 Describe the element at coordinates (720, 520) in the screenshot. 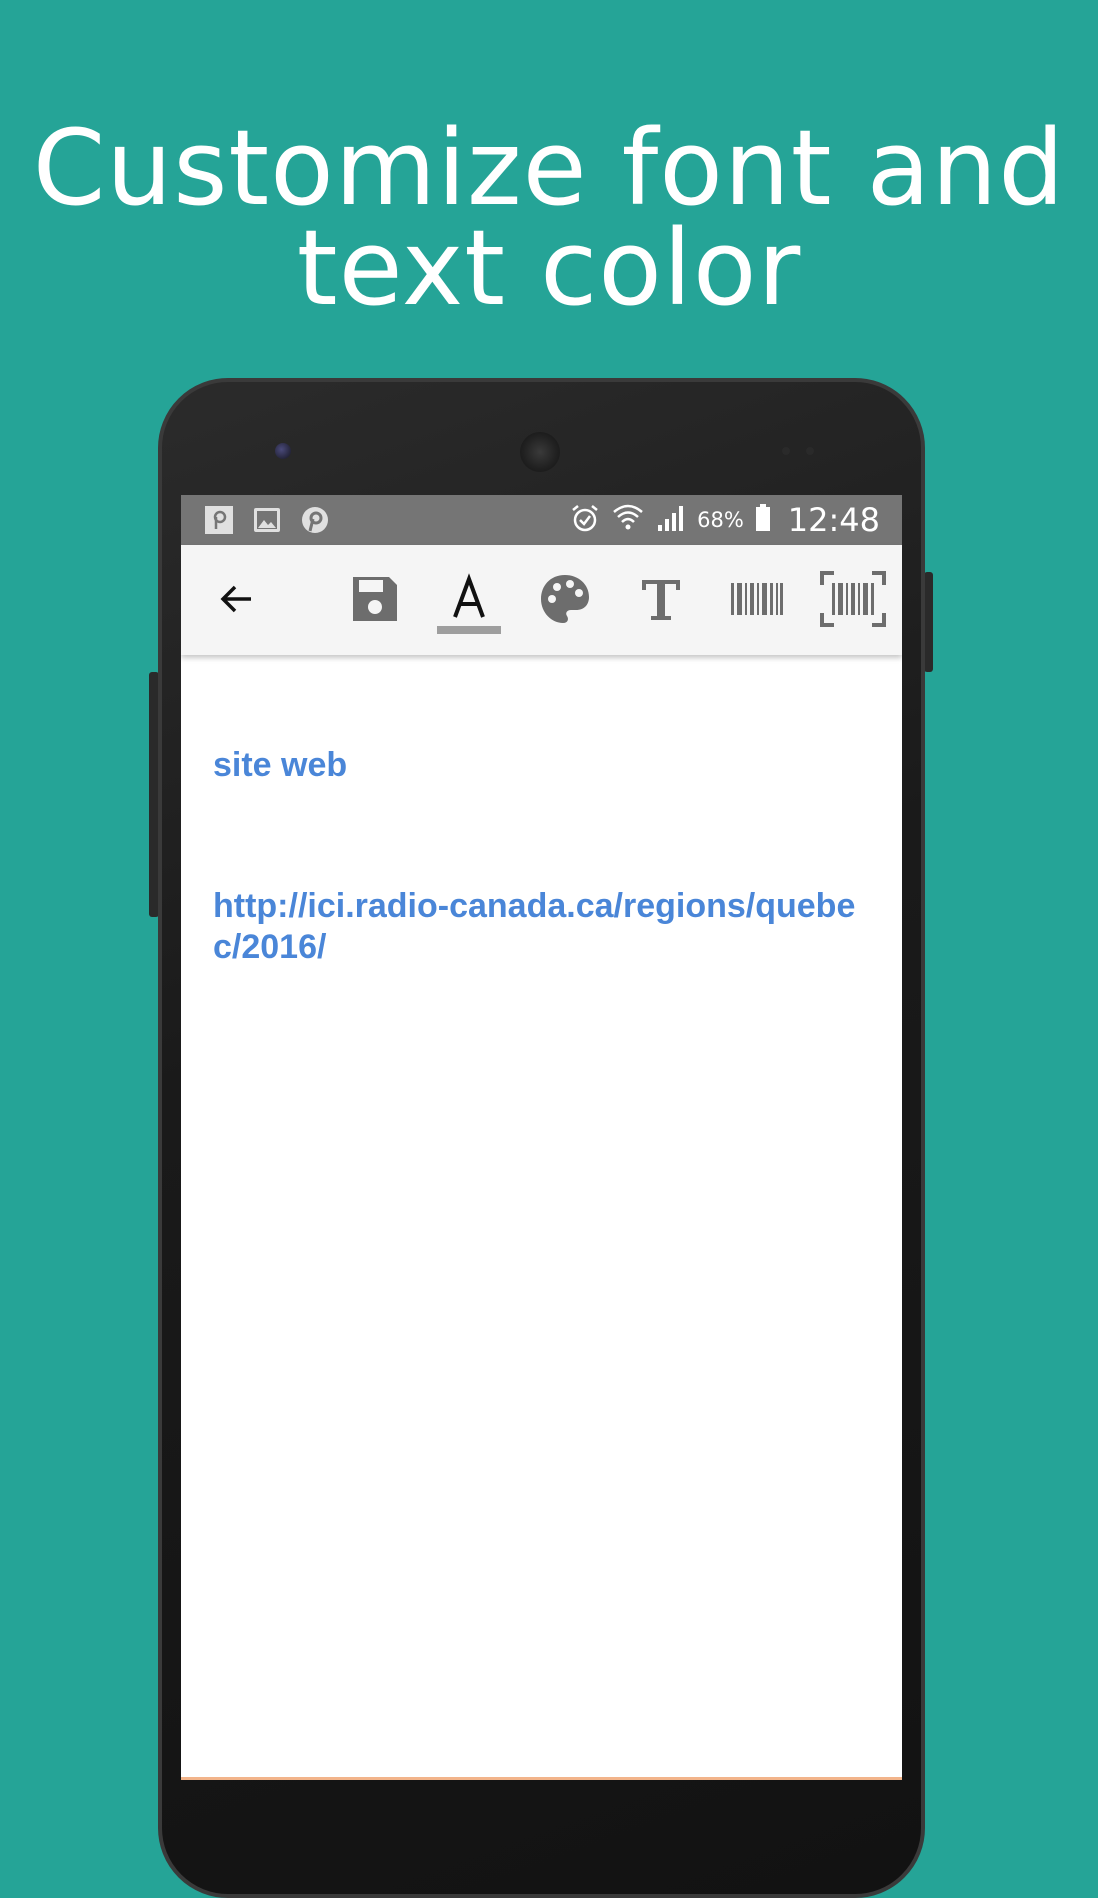

I see `battery-percent: 68%` at that location.